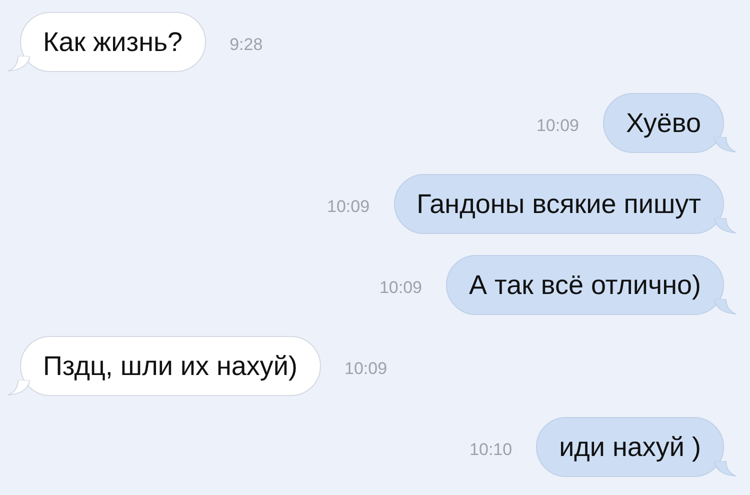 Image resolution: width=750 pixels, height=495 pixels. I want to click on message-text: иди нахуй ), so click(630, 447).